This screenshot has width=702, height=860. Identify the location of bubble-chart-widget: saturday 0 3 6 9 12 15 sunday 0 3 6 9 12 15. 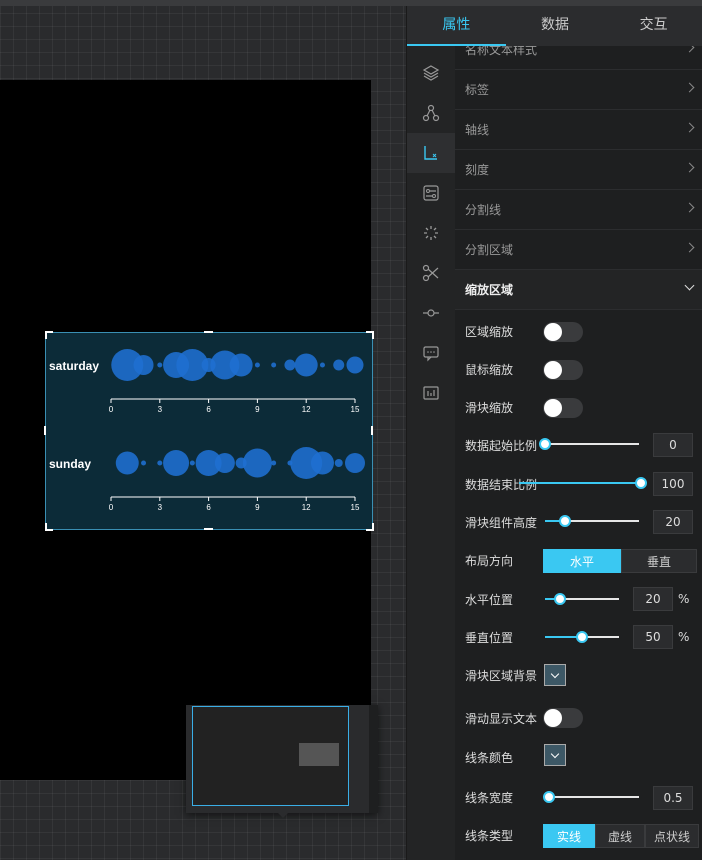
(209, 431).